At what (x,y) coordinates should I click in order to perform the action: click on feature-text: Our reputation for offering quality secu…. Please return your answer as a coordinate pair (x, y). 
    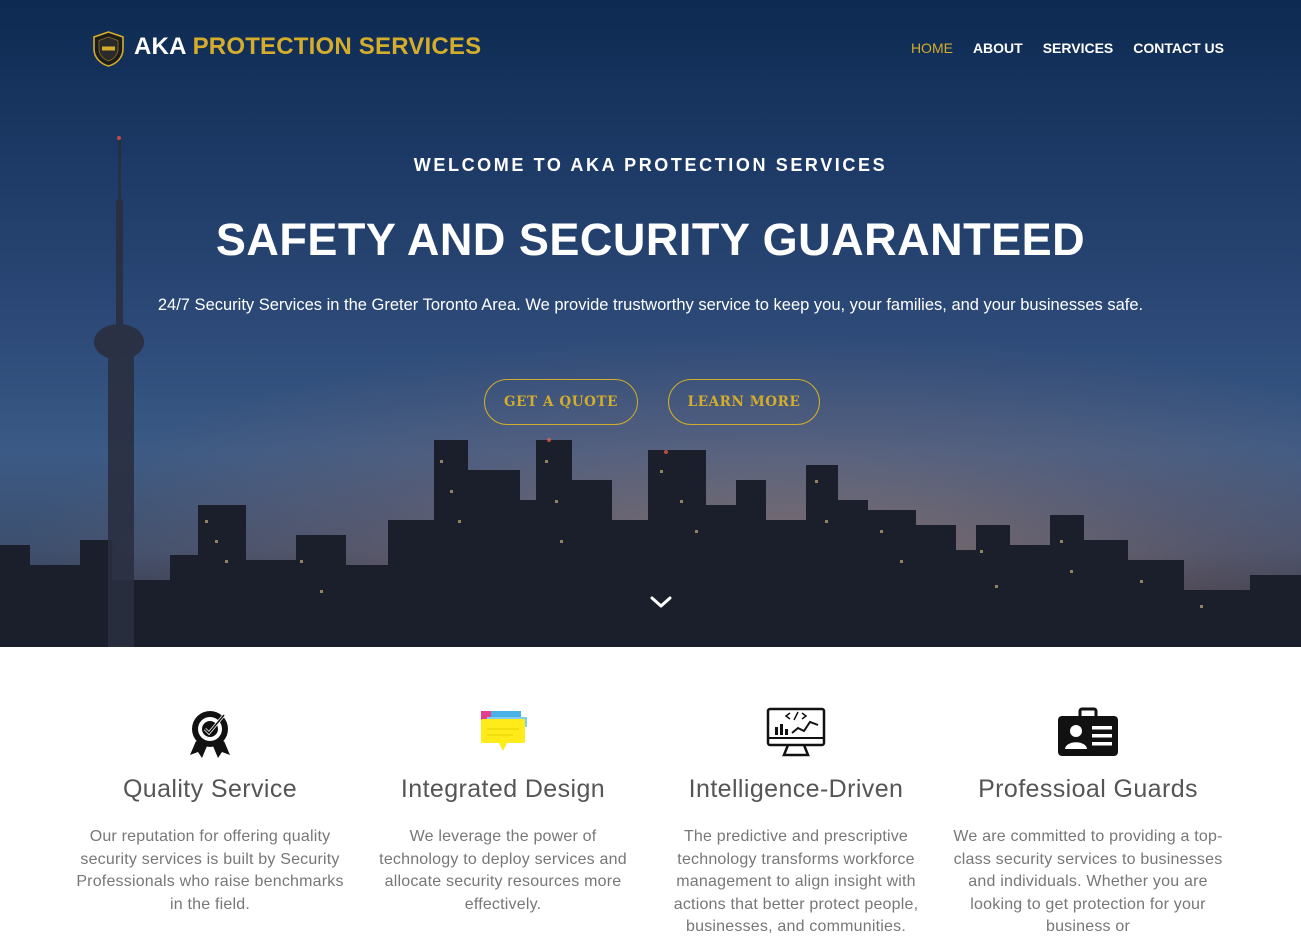
    Looking at the image, I should click on (210, 870).